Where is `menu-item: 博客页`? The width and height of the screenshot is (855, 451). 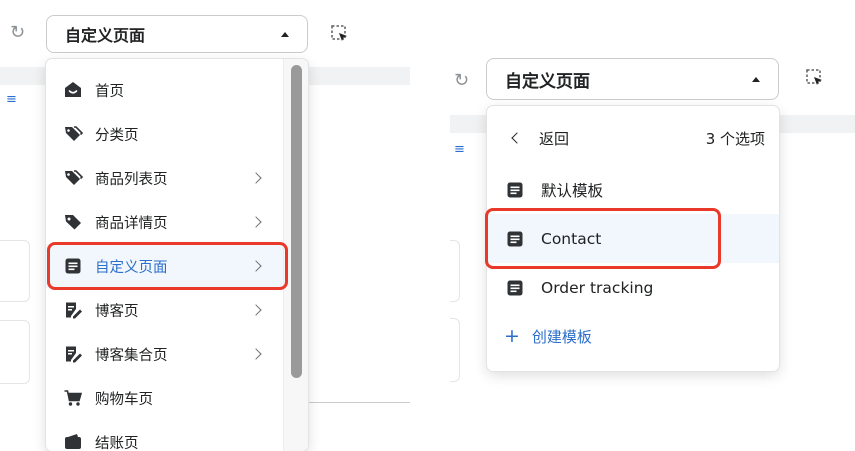
menu-item: 博客页 is located at coordinates (177, 310).